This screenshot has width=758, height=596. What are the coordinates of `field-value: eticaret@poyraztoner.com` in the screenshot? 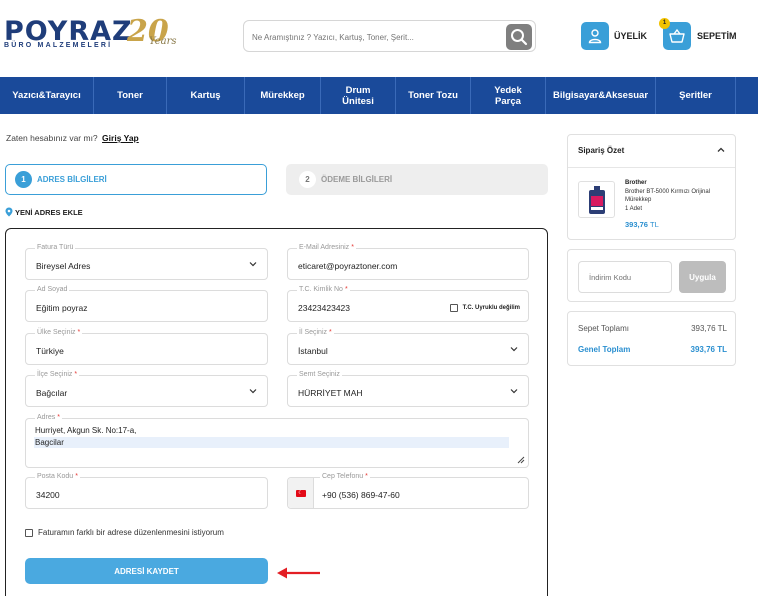 It's located at (348, 266).